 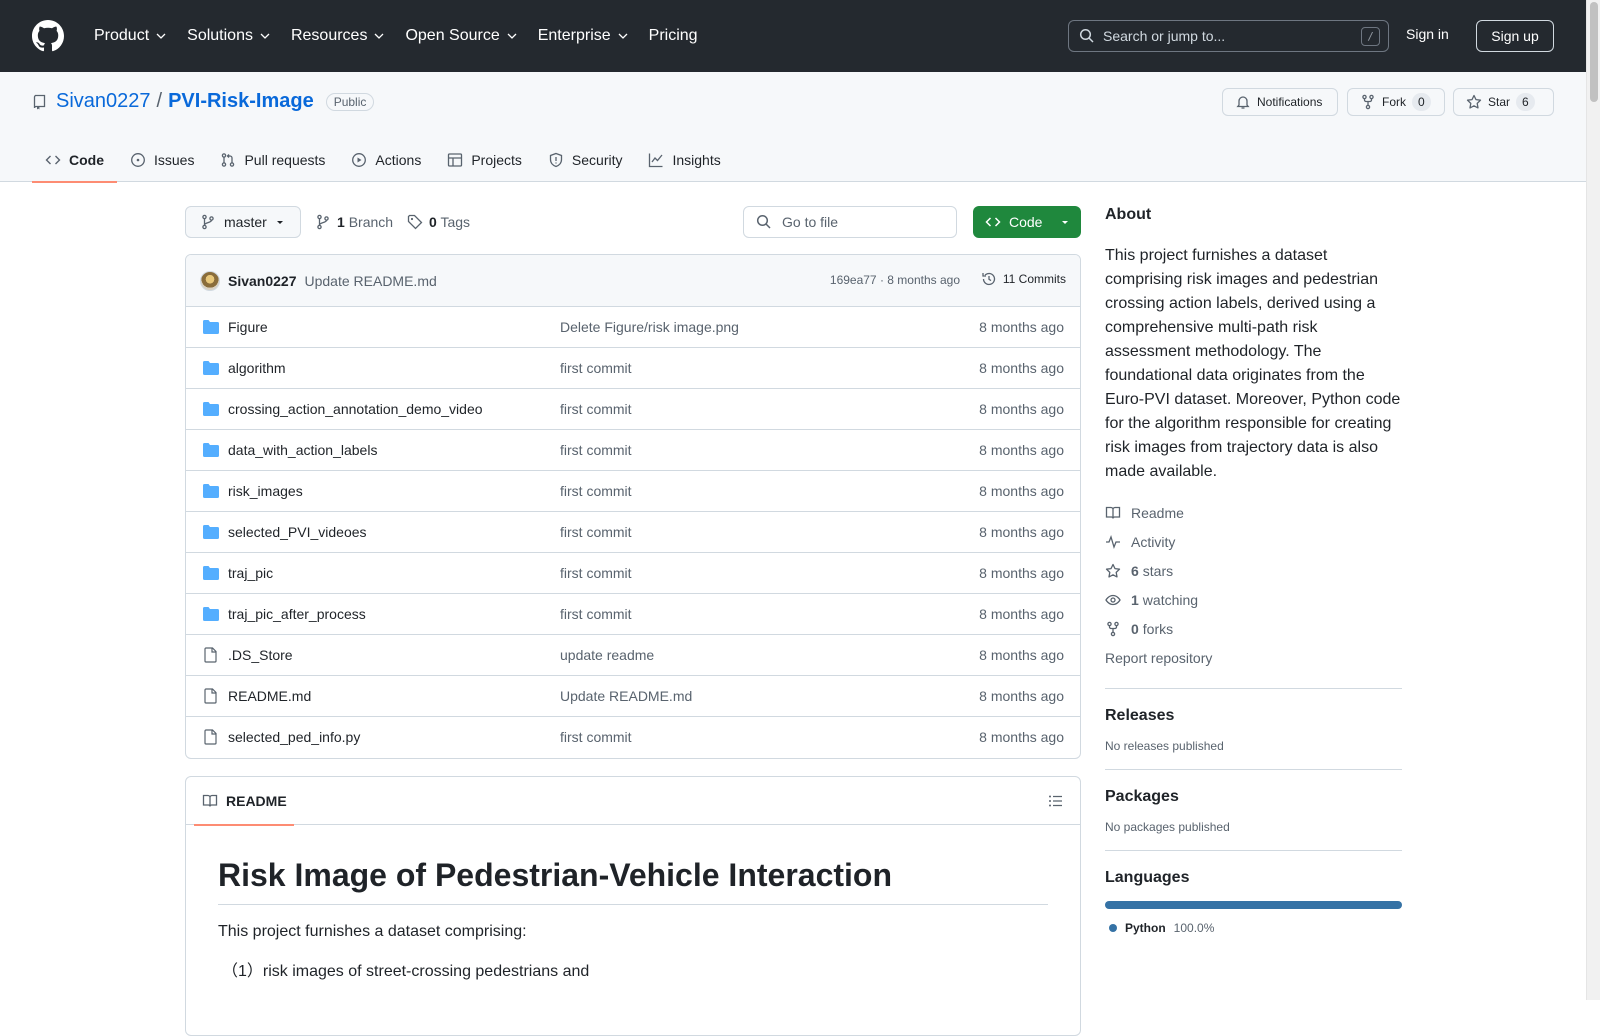 What do you see at coordinates (1515, 36) in the screenshot?
I see `sign-up-button: Sign up` at bounding box center [1515, 36].